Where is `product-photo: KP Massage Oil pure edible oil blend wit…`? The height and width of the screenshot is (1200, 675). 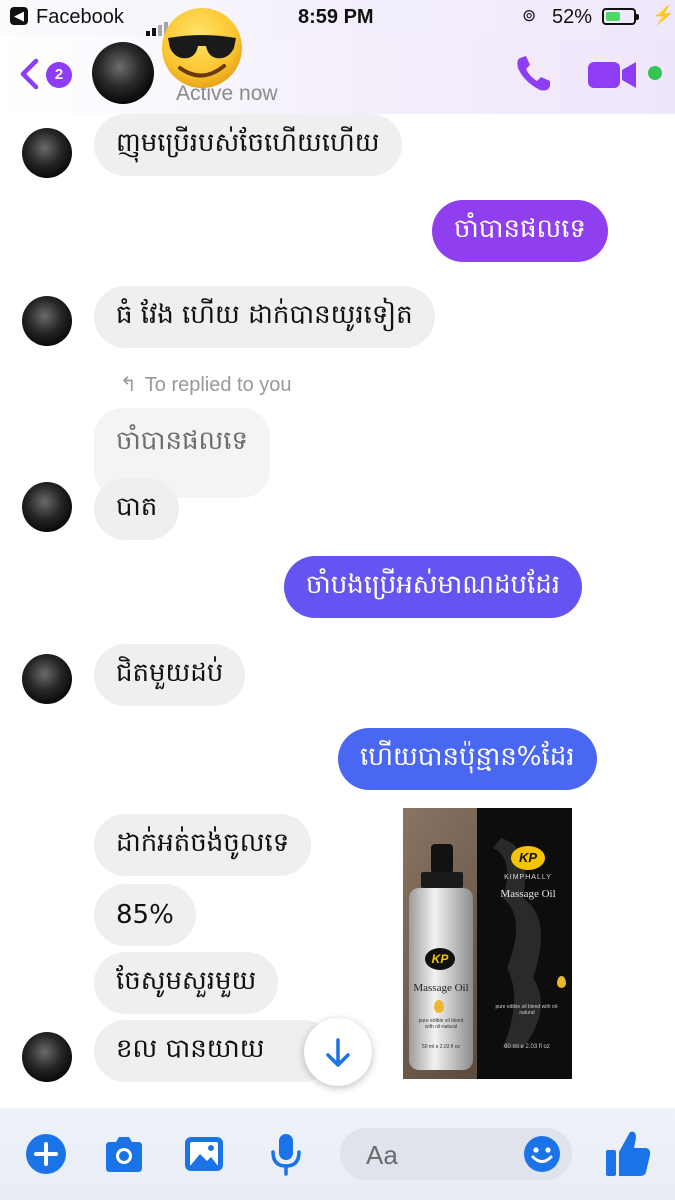
product-photo: KP Massage Oil pure edible oil blend wit… is located at coordinates (487, 943).